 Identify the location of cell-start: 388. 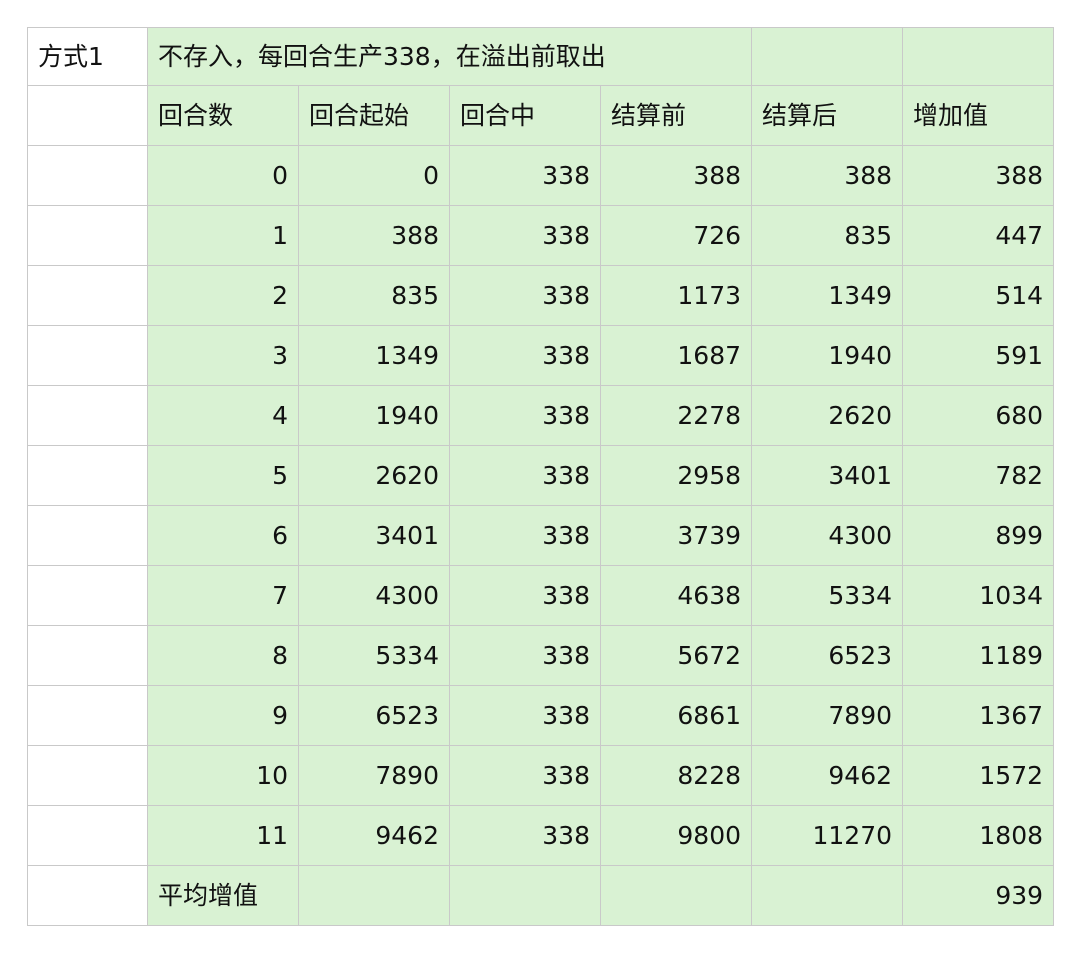
(374, 235).